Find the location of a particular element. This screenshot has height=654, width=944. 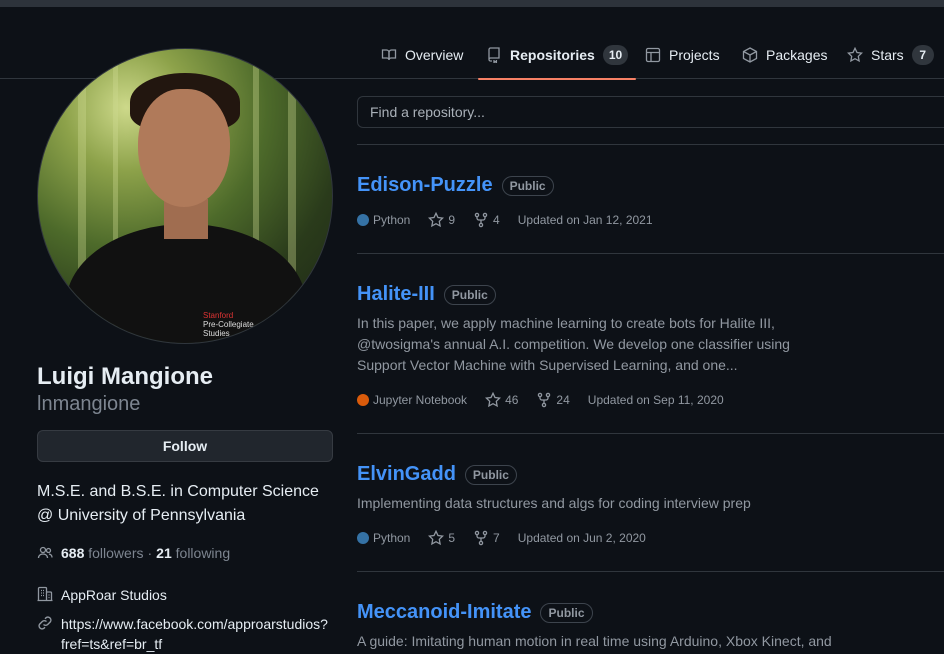

stars-stat: 46 is located at coordinates (501, 400).